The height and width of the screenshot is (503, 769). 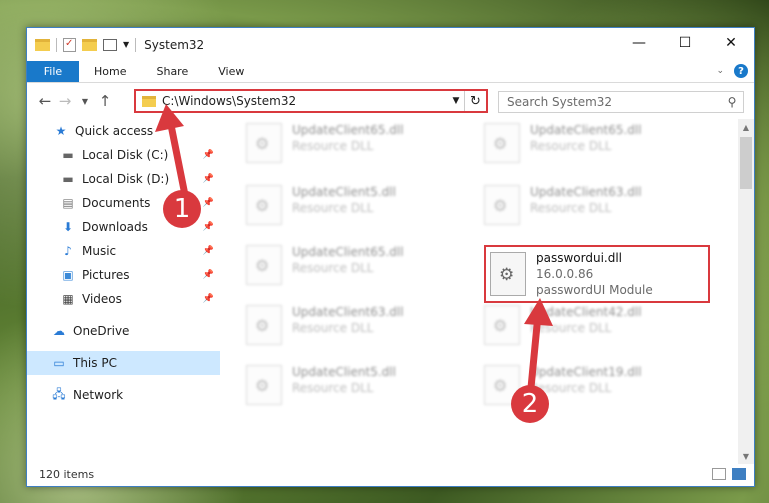 I want to click on ribbon-right: ⌄ ?, so click(x=732, y=71).